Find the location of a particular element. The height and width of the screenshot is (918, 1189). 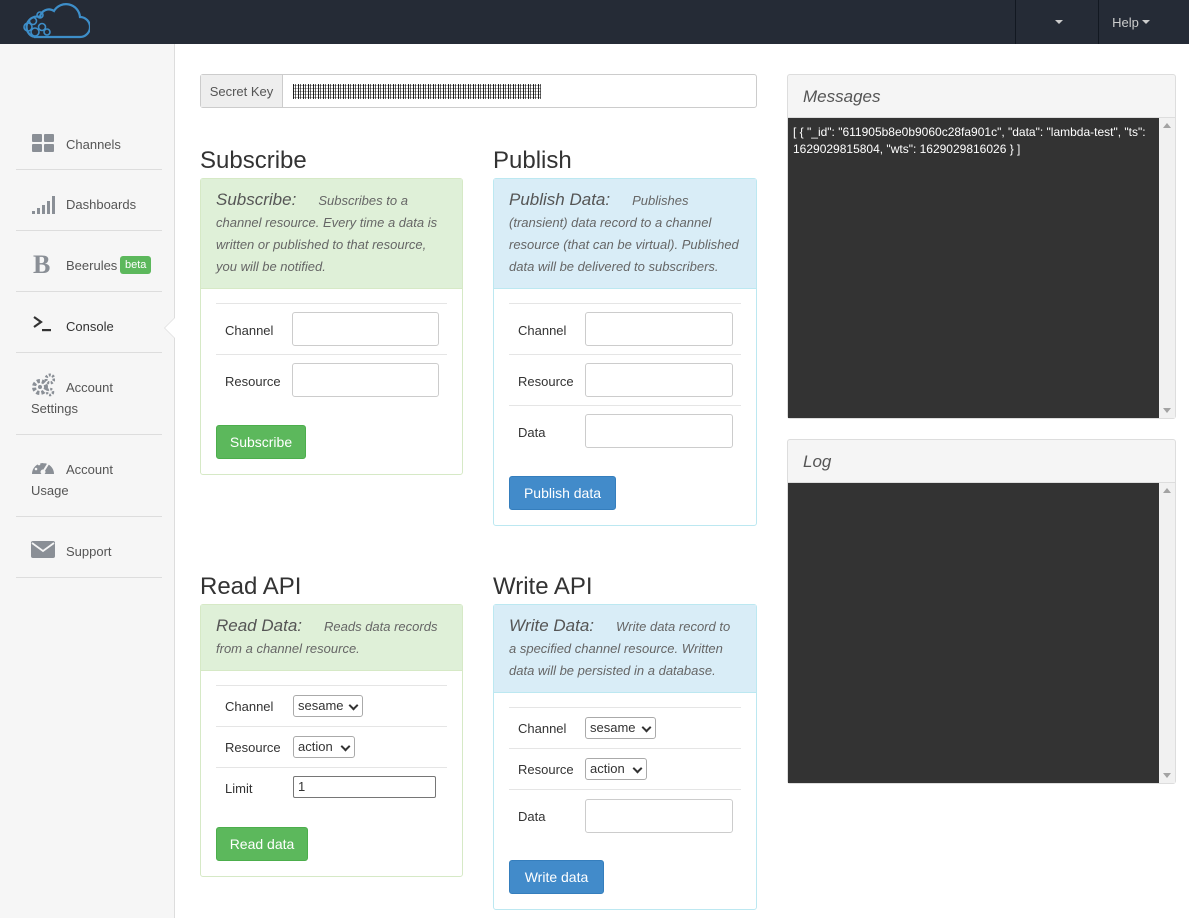

secret-key-label: Secret Key is located at coordinates (242, 91).